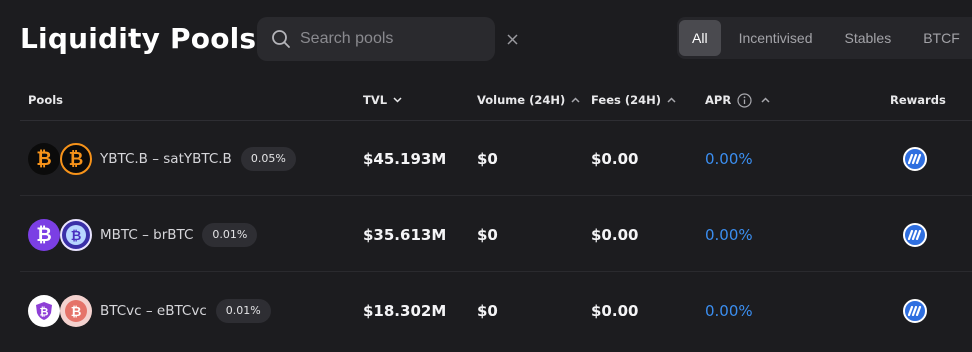  I want to click on pool-name: MBTC – brBTC, so click(147, 234).